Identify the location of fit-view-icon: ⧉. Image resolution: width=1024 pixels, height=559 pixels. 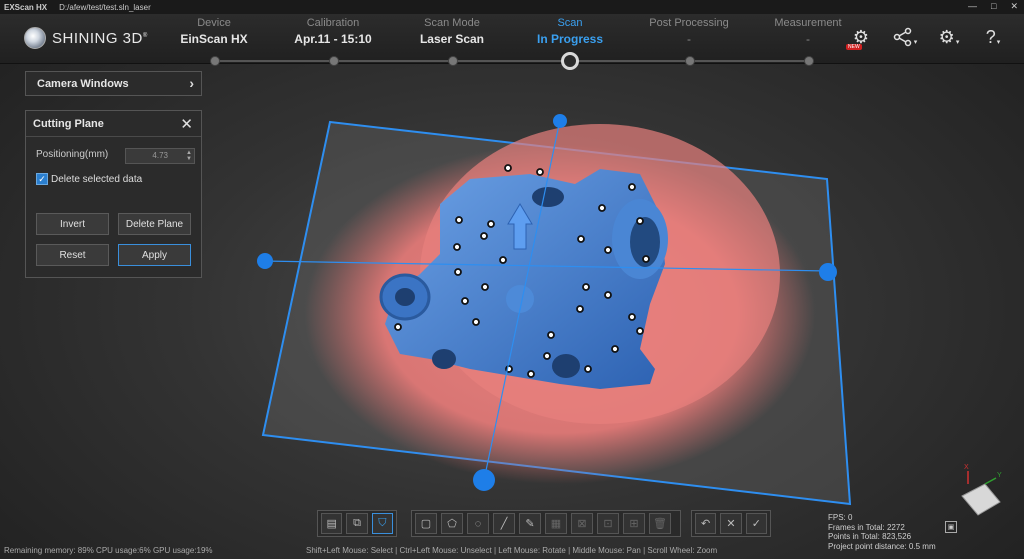
(357, 523).